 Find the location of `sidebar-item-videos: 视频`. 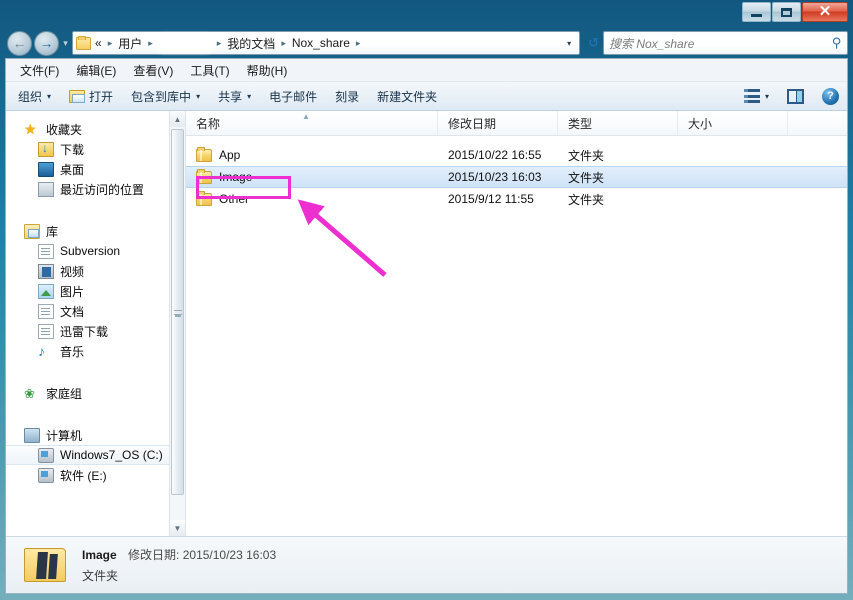

sidebar-item-videos: 视频 is located at coordinates (95, 271).